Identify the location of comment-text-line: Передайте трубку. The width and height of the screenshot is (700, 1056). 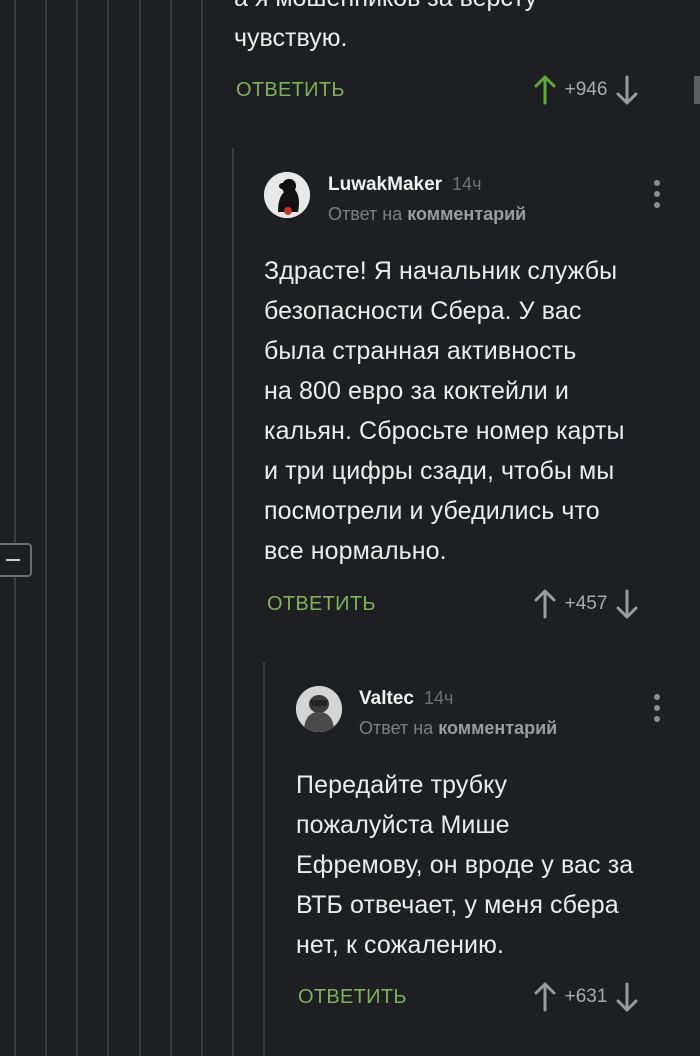
(402, 785).